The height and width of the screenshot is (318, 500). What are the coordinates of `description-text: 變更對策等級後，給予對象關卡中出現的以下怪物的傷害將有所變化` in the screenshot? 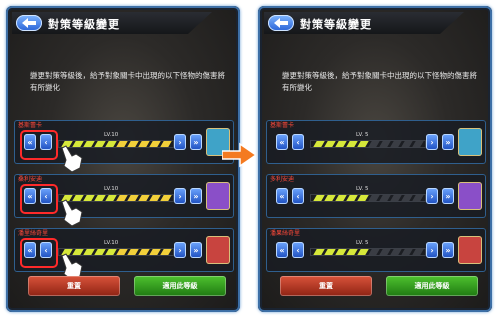 It's located at (379, 81).